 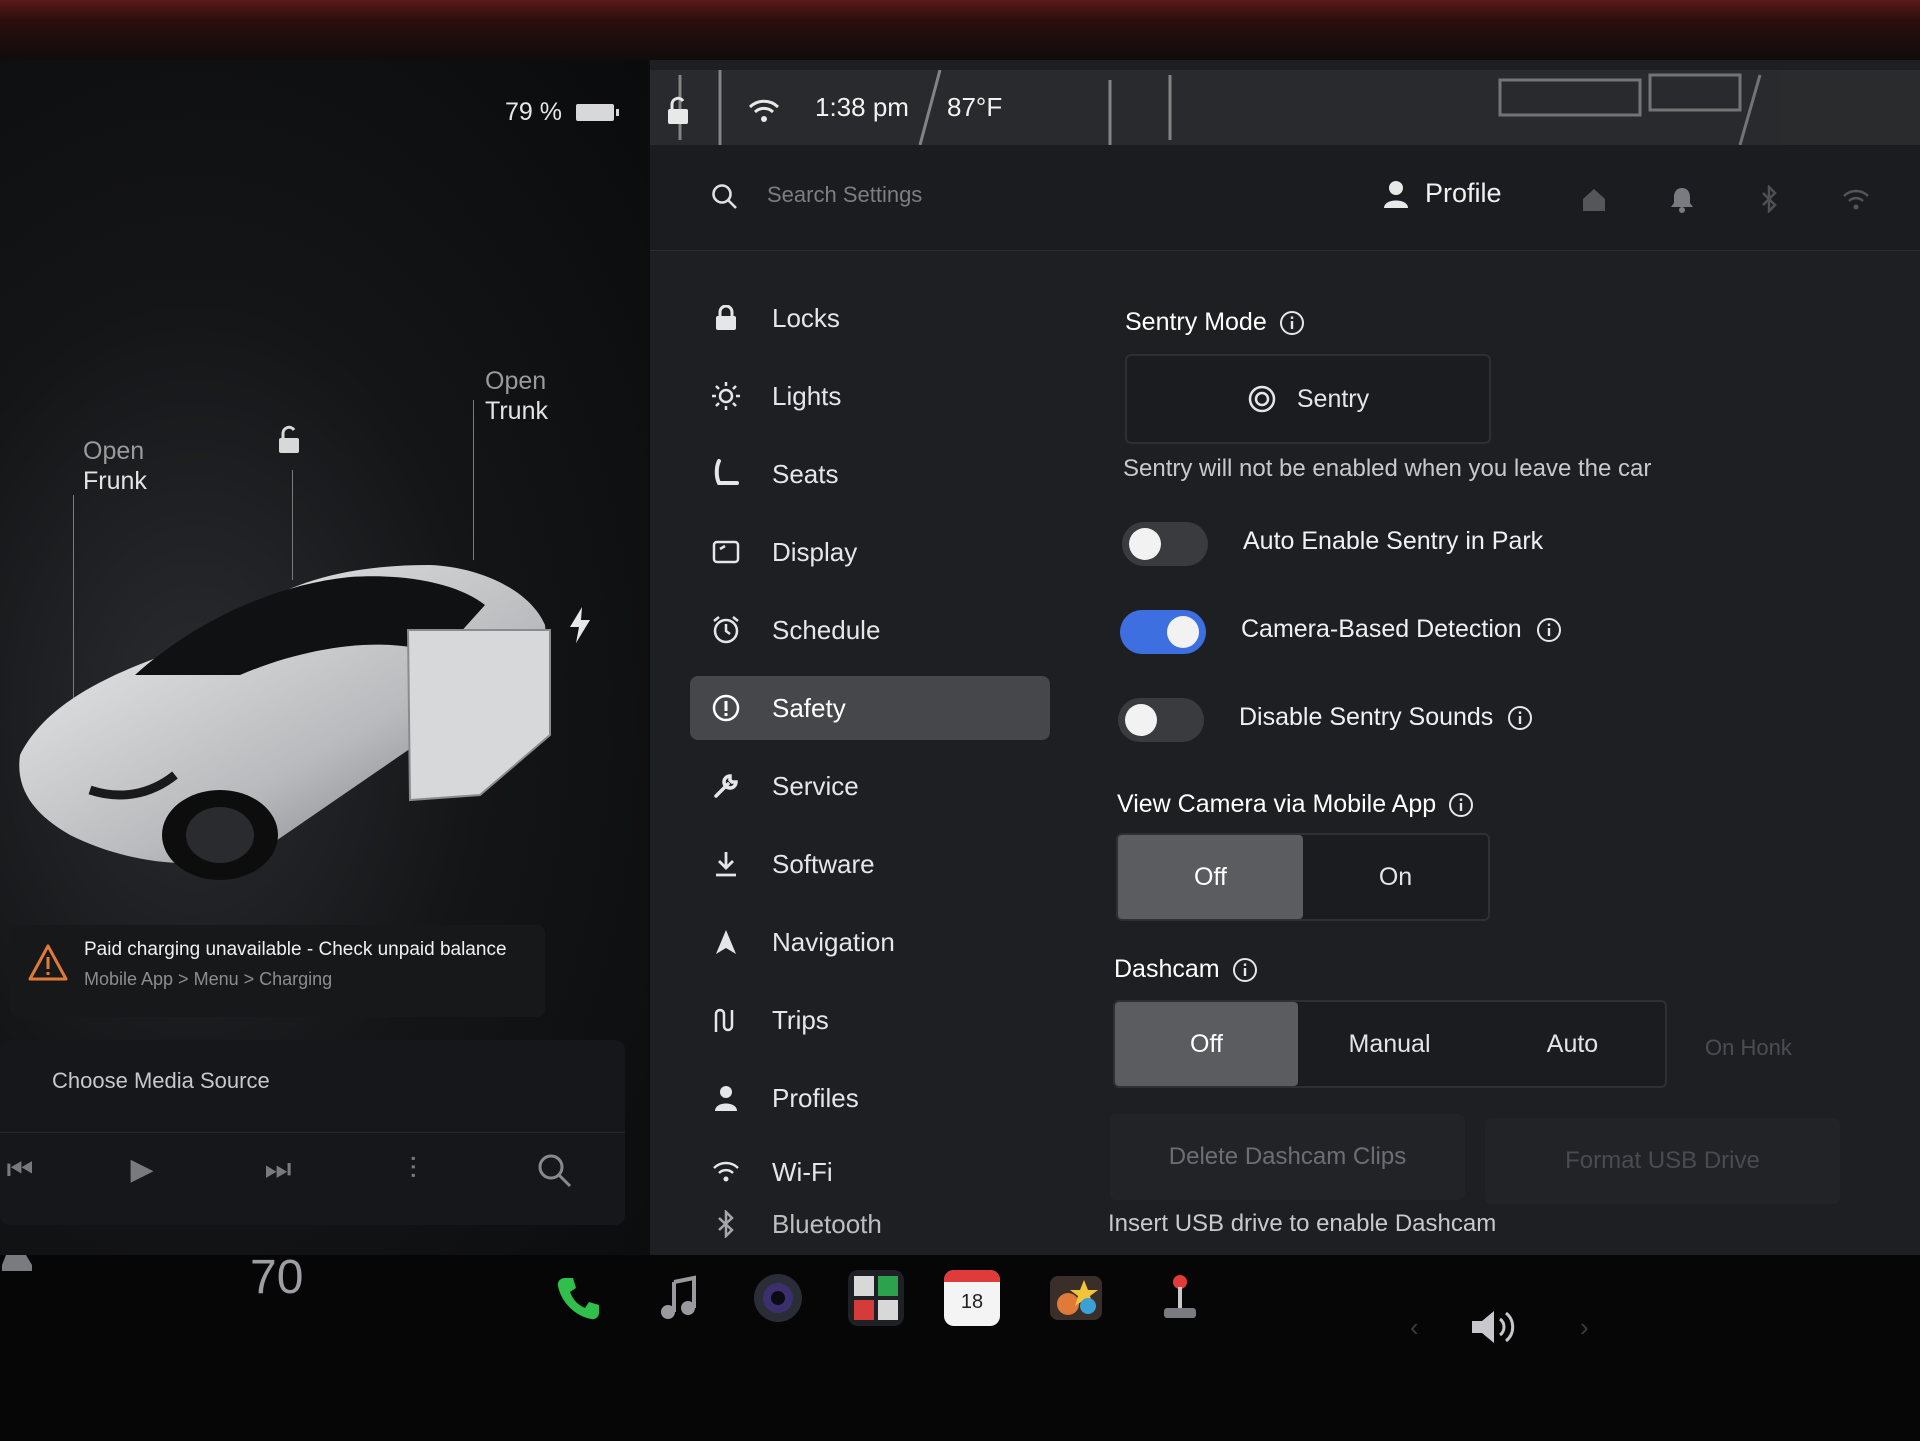 I want to click on previous-track-icon: ⏮, so click(x=20, y=1170).